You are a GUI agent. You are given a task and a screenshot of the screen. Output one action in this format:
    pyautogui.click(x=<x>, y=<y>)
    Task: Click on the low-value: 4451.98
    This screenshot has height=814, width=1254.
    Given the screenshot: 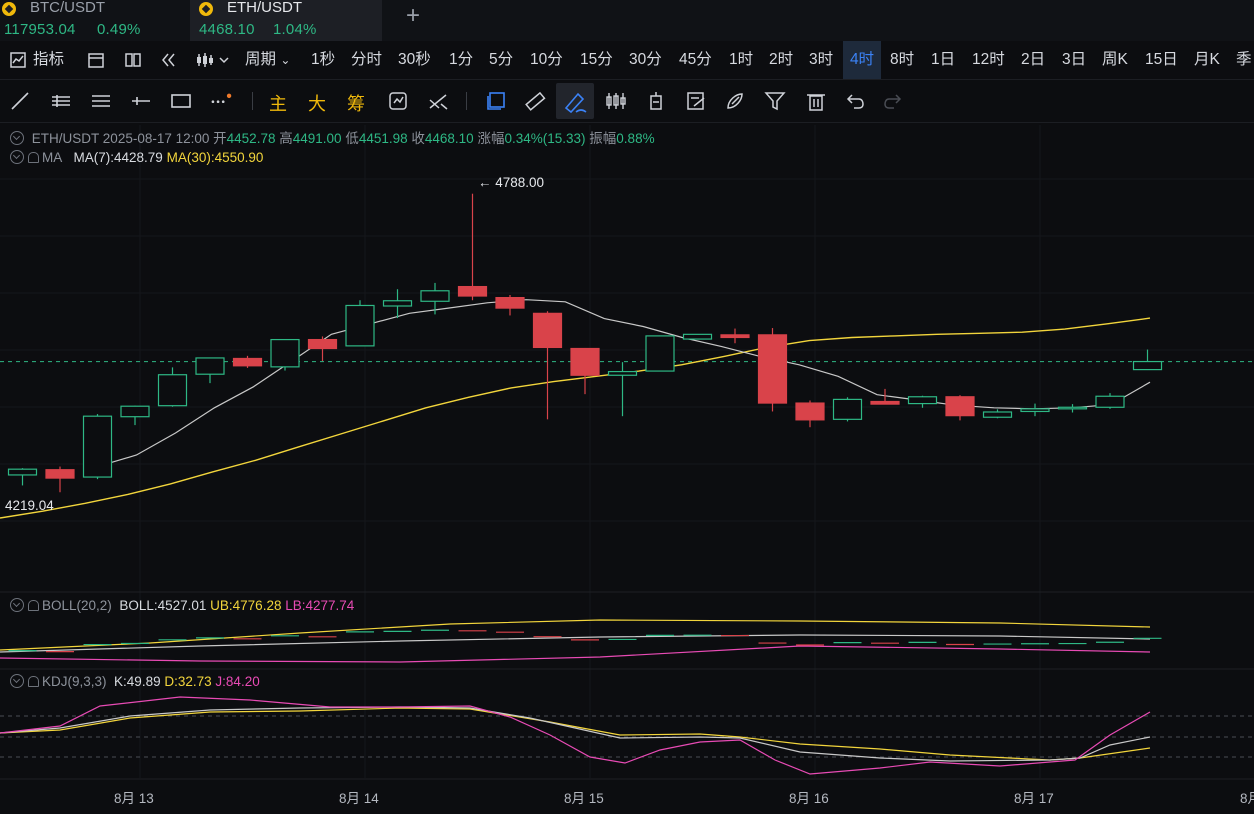 What is the action you would take?
    pyautogui.click(x=383, y=138)
    